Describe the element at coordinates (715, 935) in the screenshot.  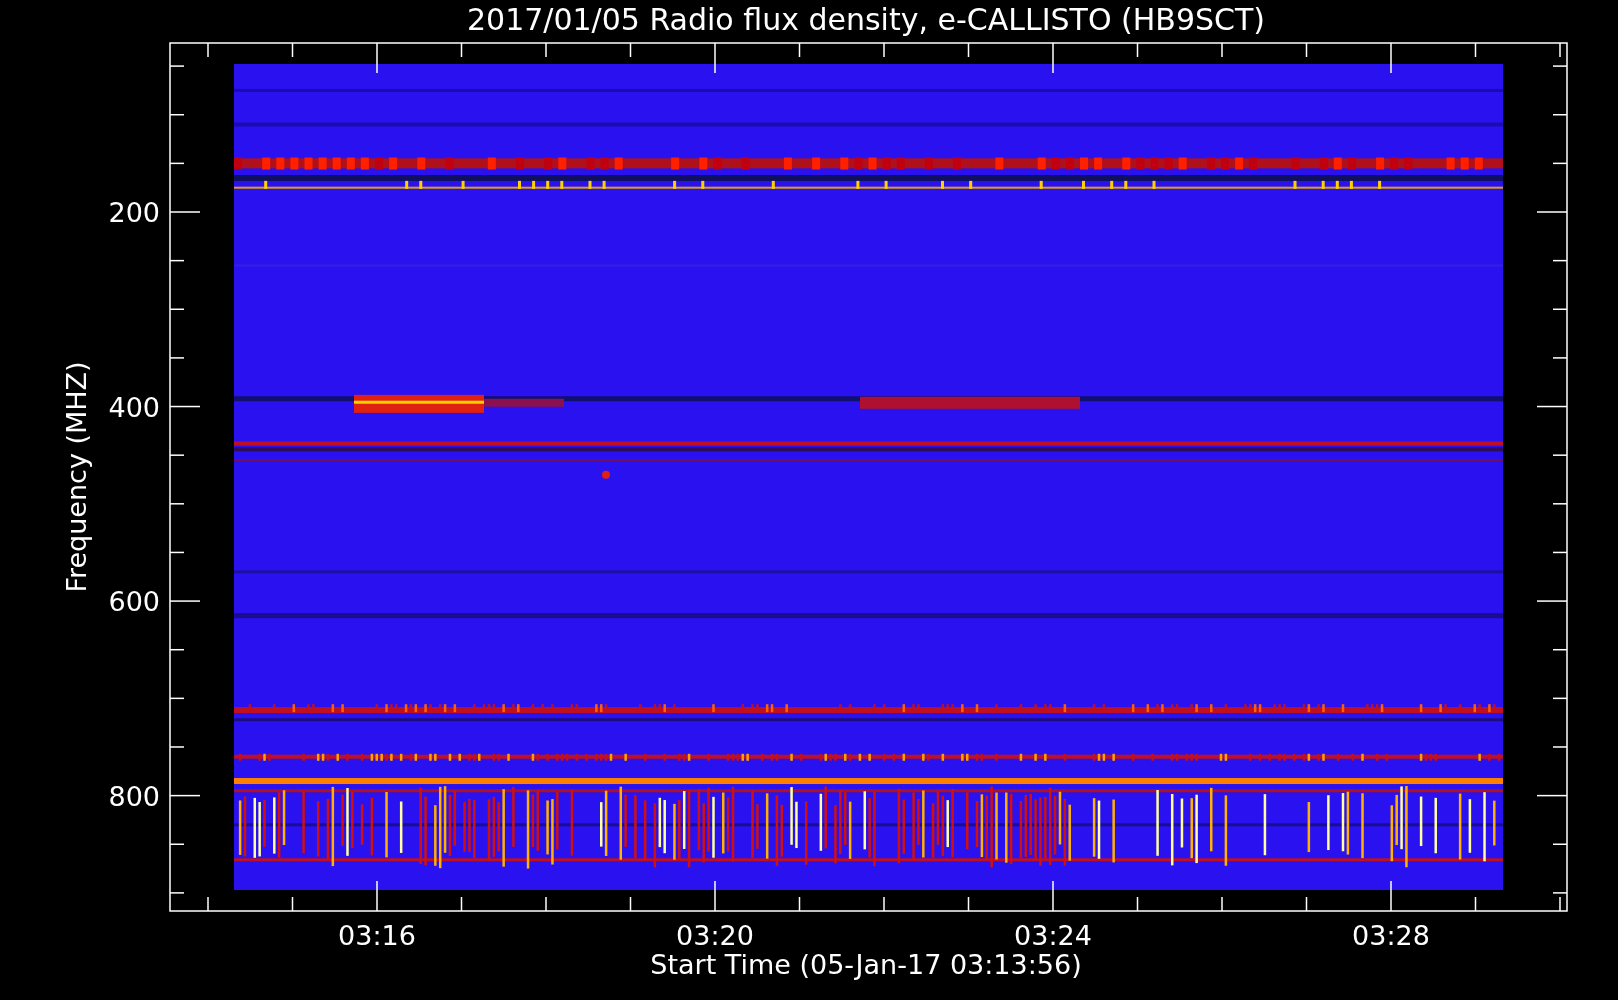
I see `tick-label: 03:20` at that location.